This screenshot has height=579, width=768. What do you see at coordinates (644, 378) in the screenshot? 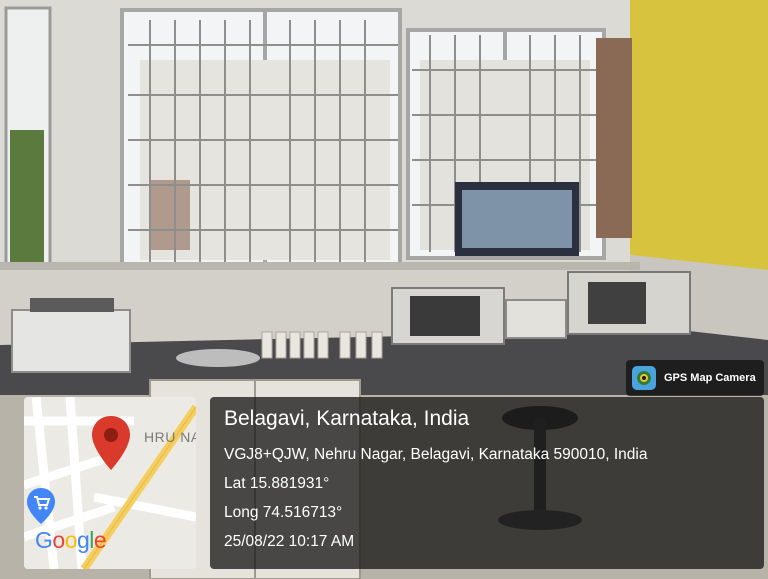
I see `camera-lens-icon` at bounding box center [644, 378].